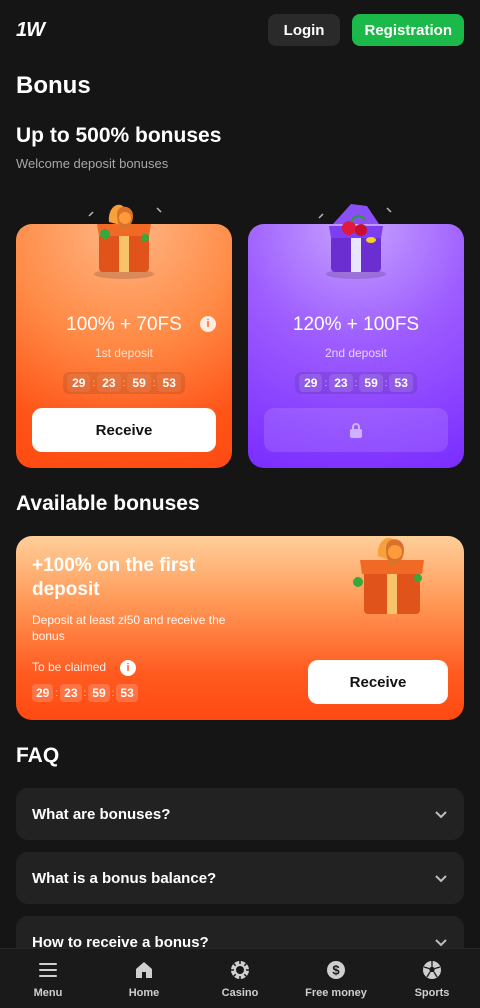 The image size is (480, 1008). I want to click on registration-button: Registration, so click(408, 30).